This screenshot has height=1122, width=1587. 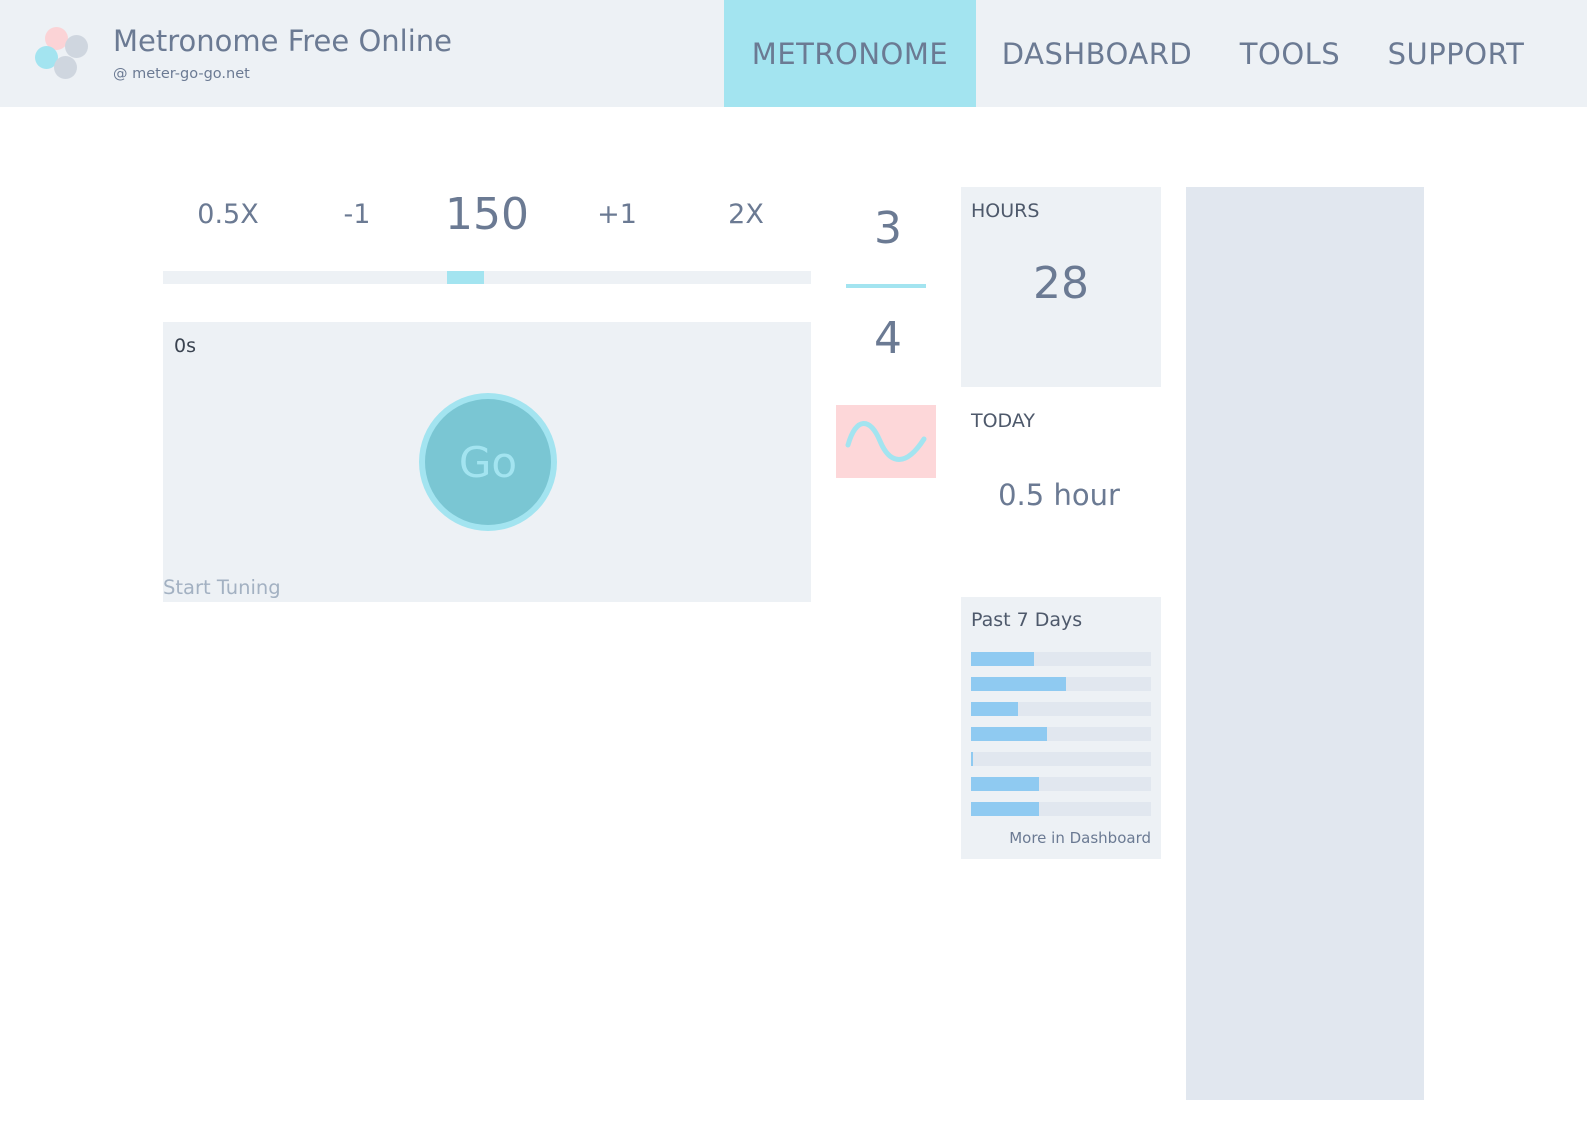 I want to click on nav-support: SUPPORT, so click(x=1456, y=53).